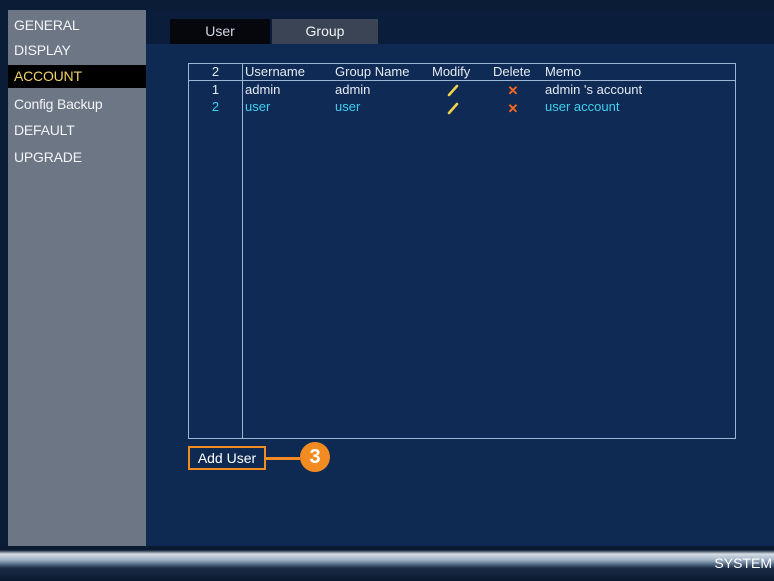 This screenshot has width=774, height=581. Describe the element at coordinates (353, 89) in the screenshot. I see `row-group: admin` at that location.